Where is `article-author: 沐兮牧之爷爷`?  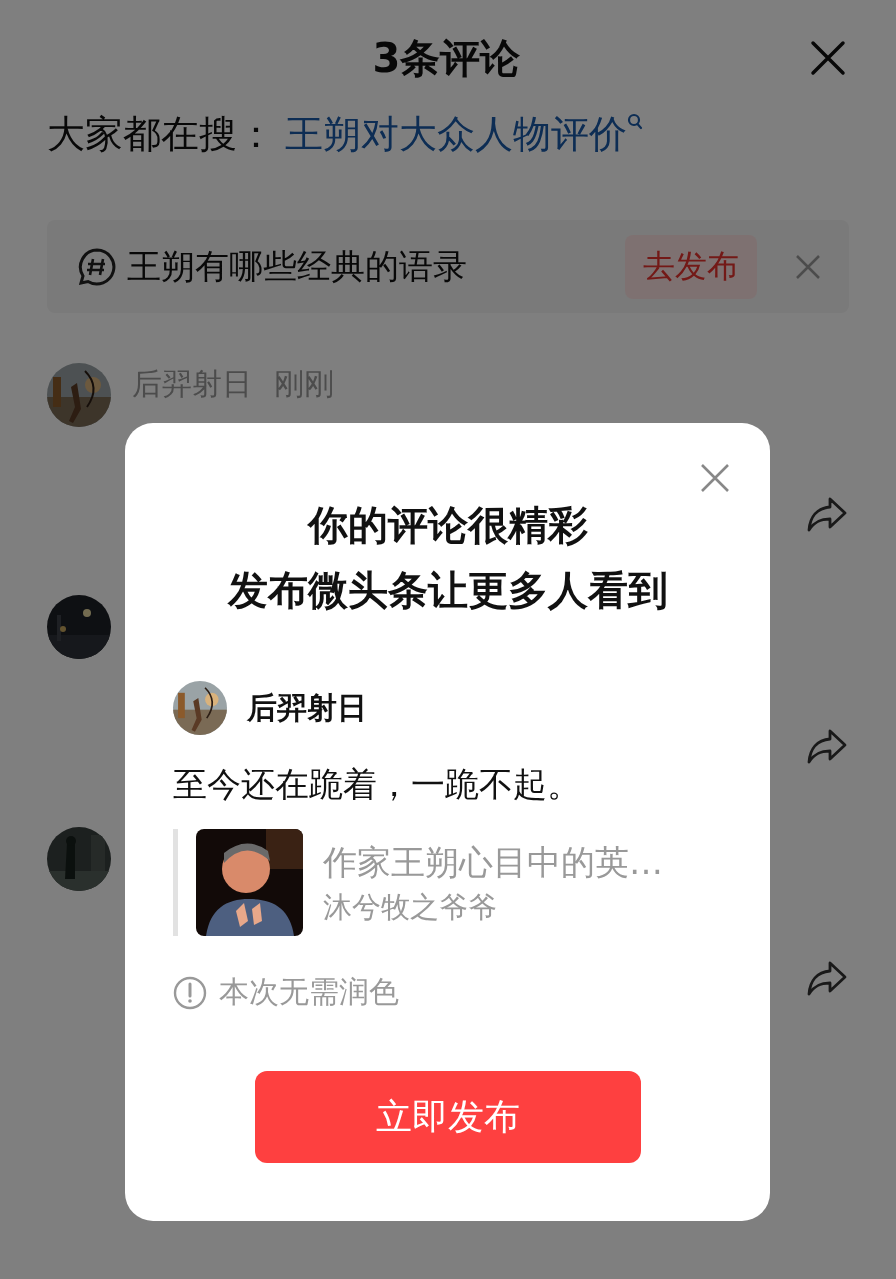 article-author: 沐兮牧之爷爷 is located at coordinates (410, 907).